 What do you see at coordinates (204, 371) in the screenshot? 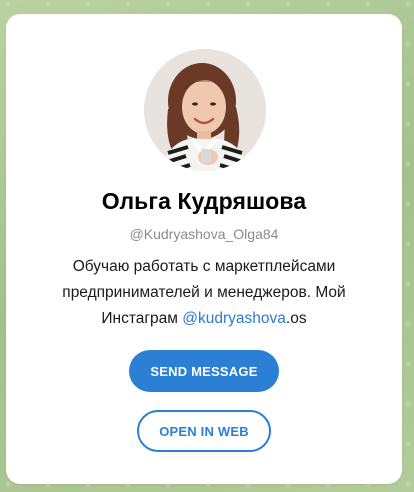
I see `send-message-button: SEND MESSAGE` at bounding box center [204, 371].